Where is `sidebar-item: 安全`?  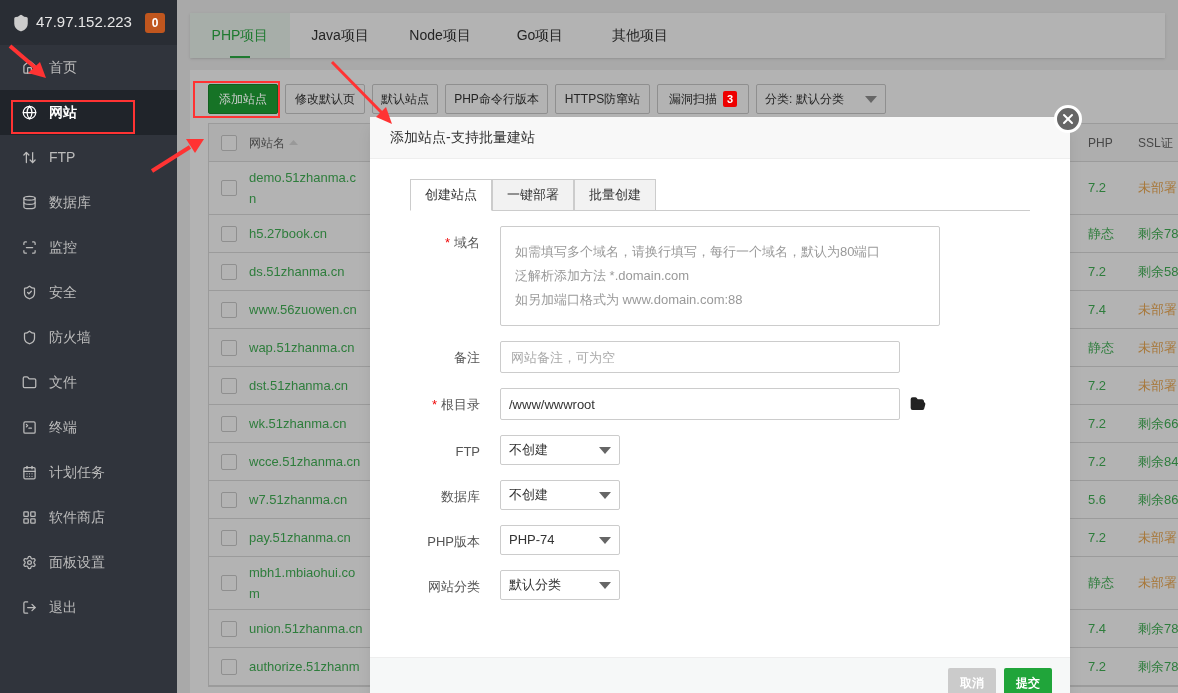 sidebar-item: 安全 is located at coordinates (88, 292).